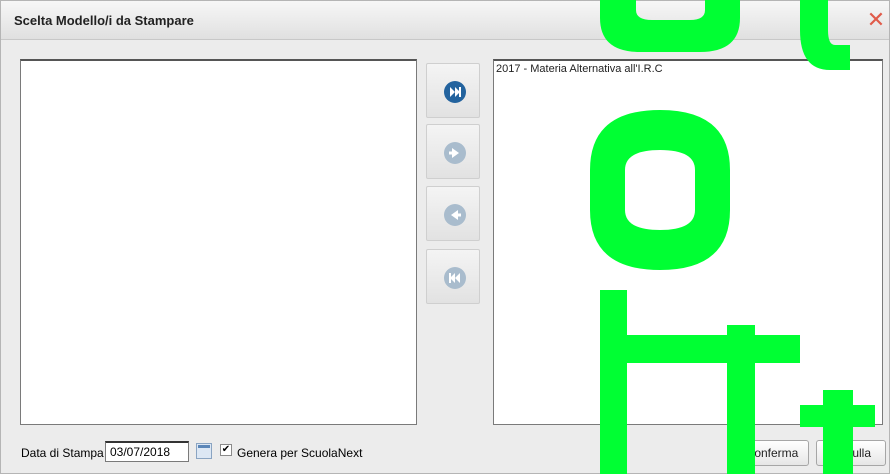 The height and width of the screenshot is (474, 890). Describe the element at coordinates (453, 90) in the screenshot. I see `move-all-right-button` at that location.